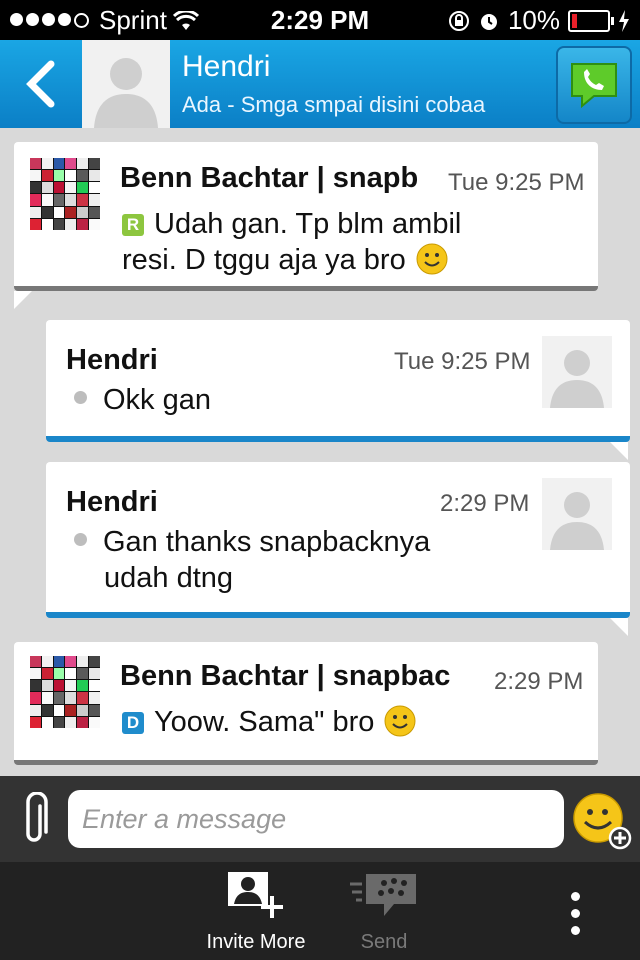 The height and width of the screenshot is (960, 640). I want to click on more-options-icon, so click(575, 914).